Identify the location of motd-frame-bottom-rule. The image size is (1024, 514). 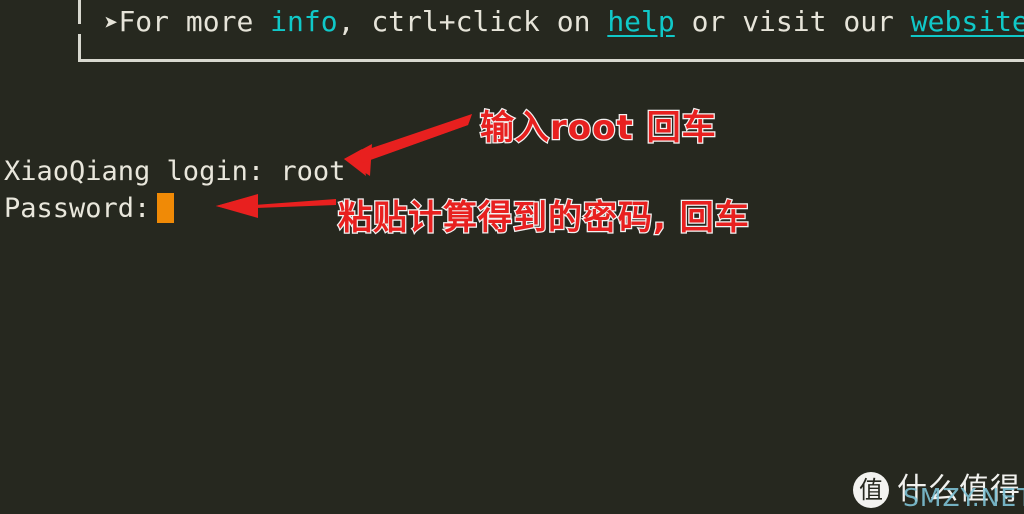
(551, 60).